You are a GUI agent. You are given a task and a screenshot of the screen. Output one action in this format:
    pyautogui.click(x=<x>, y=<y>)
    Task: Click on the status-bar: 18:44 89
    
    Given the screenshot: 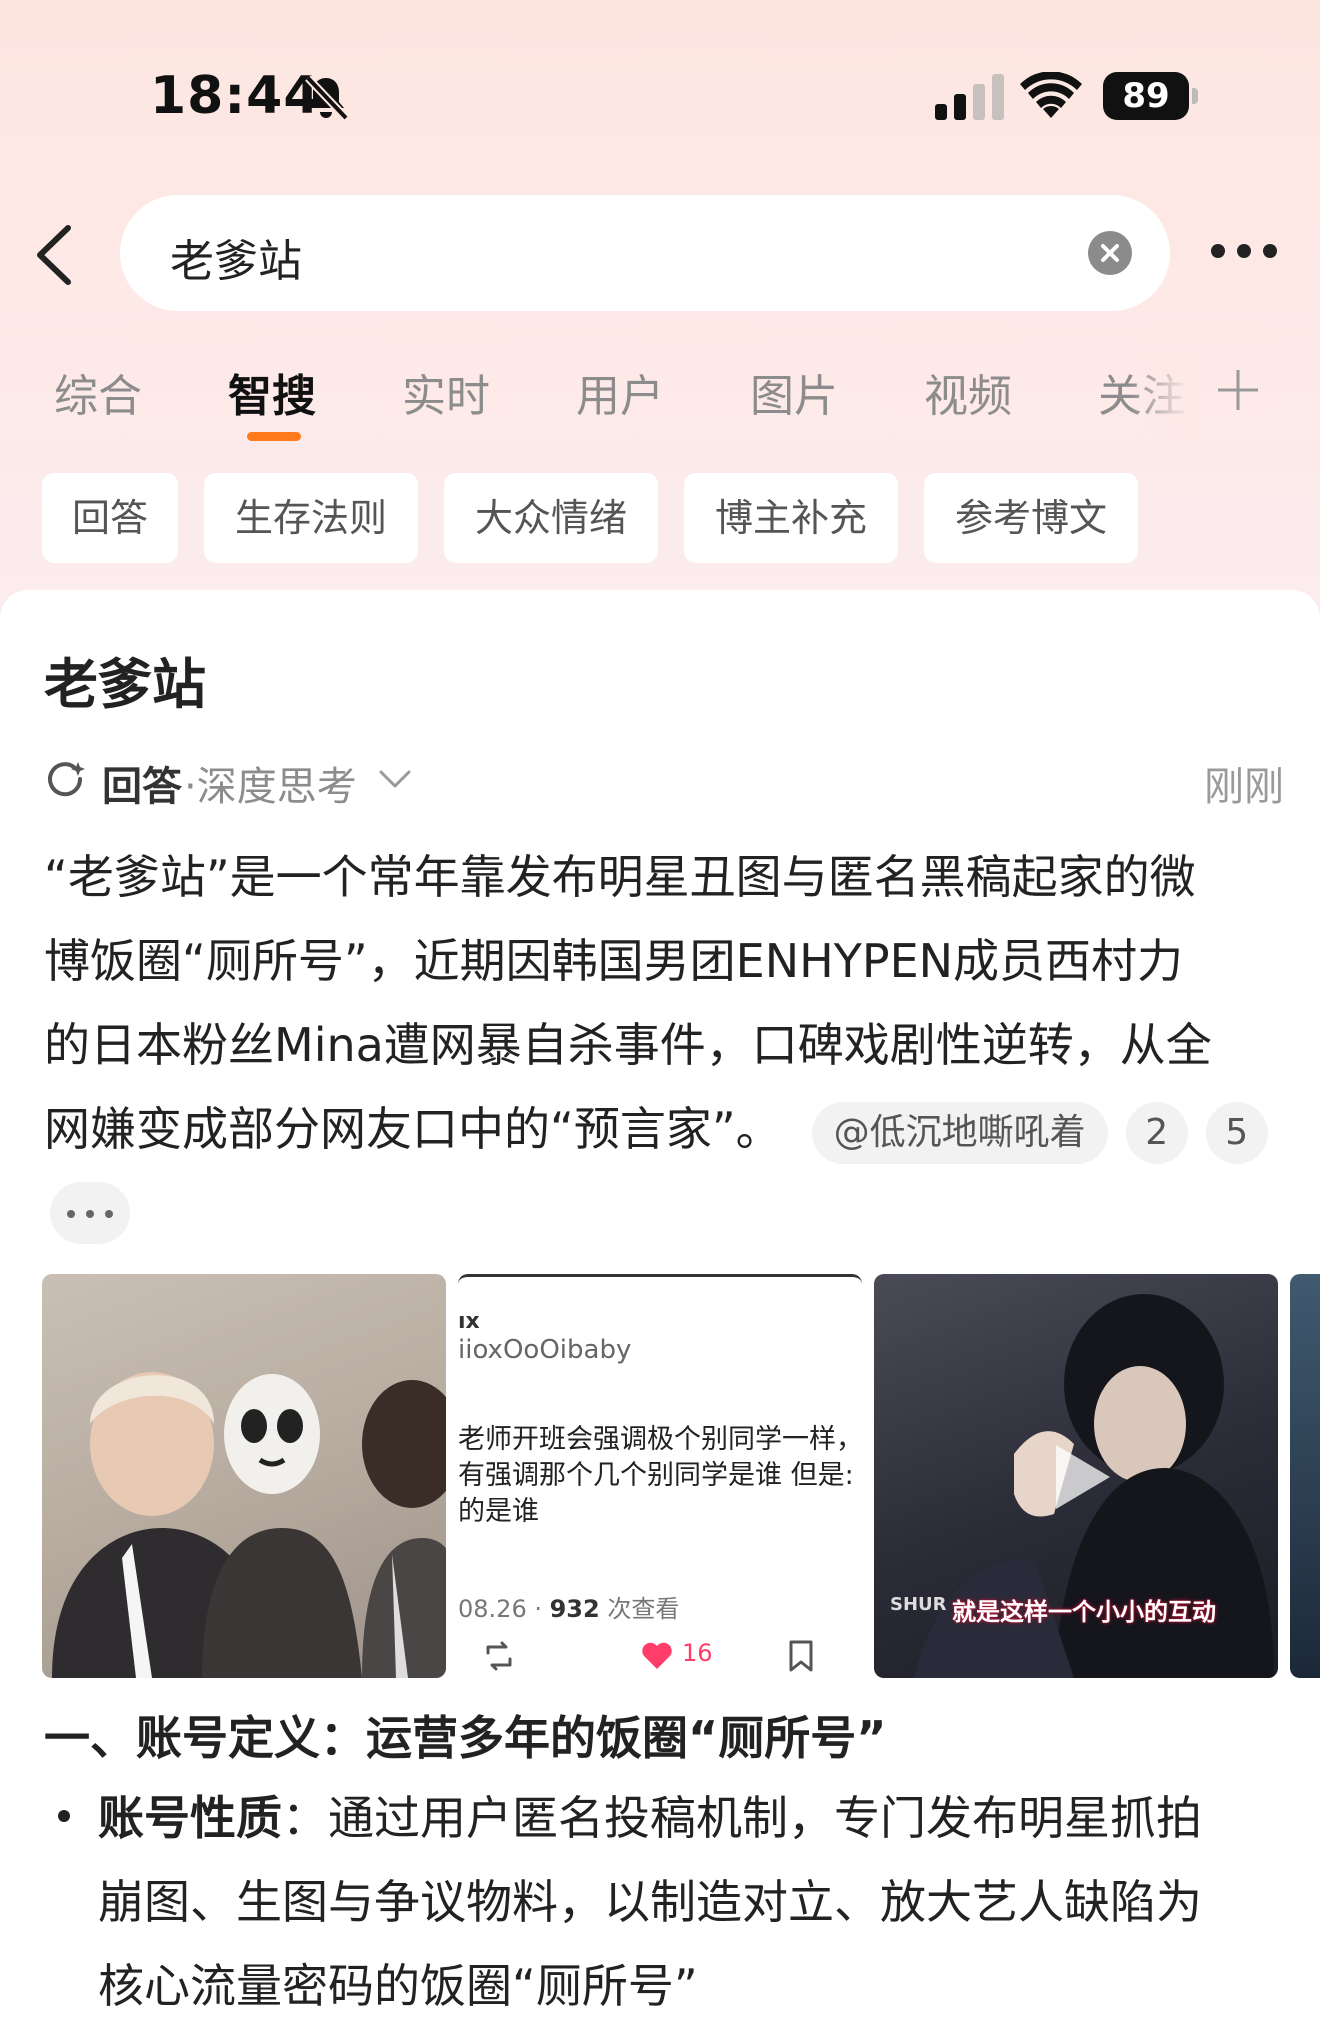 What is the action you would take?
    pyautogui.click(x=660, y=95)
    